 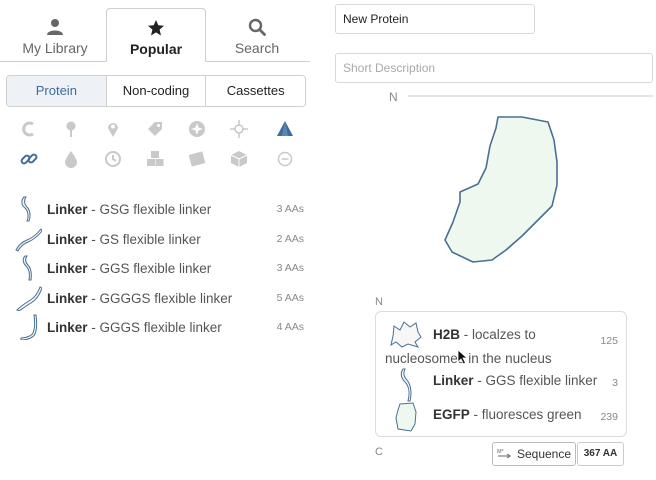 What do you see at coordinates (56, 91) in the screenshot?
I see `part-type-protein: Protein` at bounding box center [56, 91].